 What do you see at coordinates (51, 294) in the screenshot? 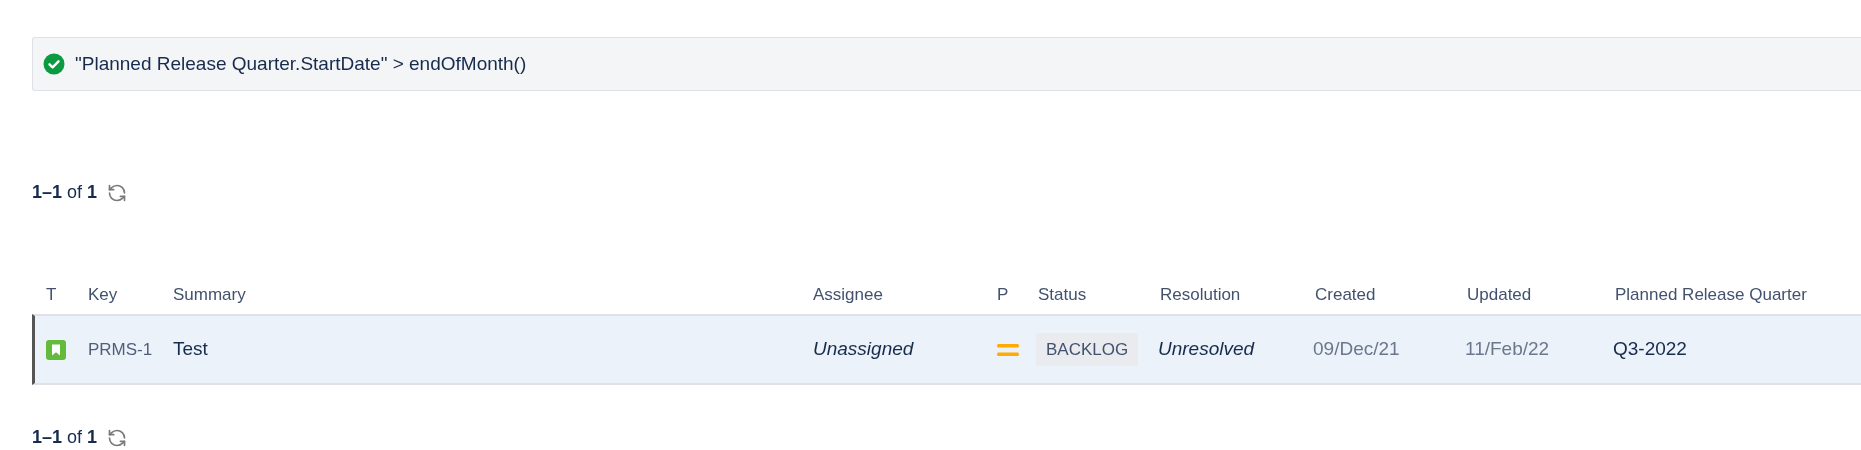
I see `column-header: T` at bounding box center [51, 294].